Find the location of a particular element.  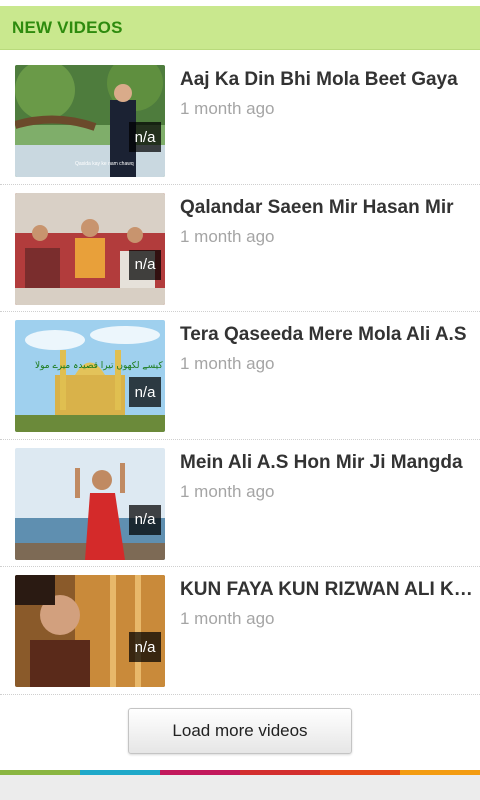

thumbnail-image: Qasida kay ke nam chawq is located at coordinates (90, 121).